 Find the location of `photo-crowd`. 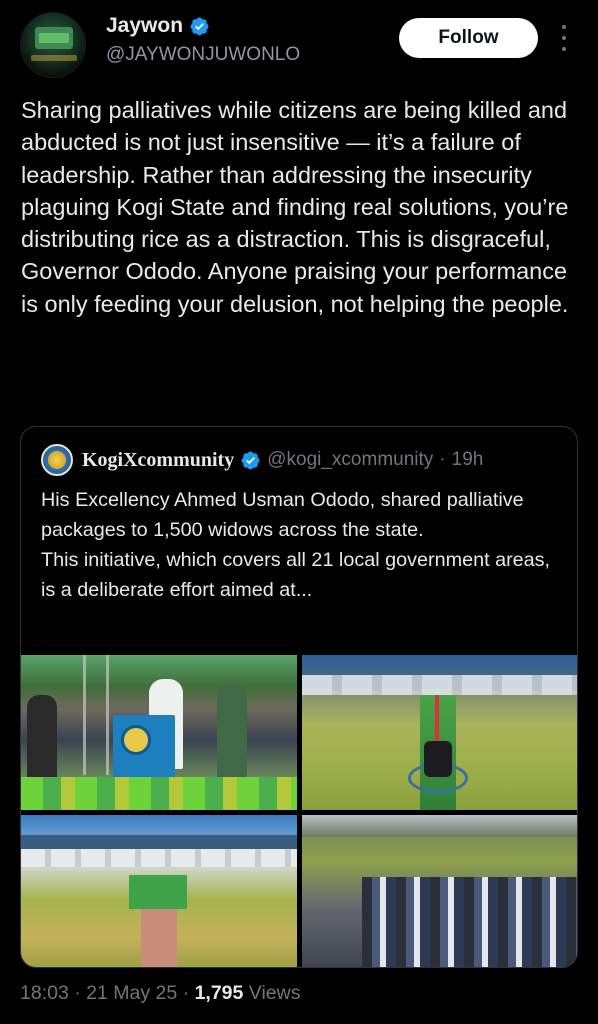

photo-crowd is located at coordinates (469, 922).